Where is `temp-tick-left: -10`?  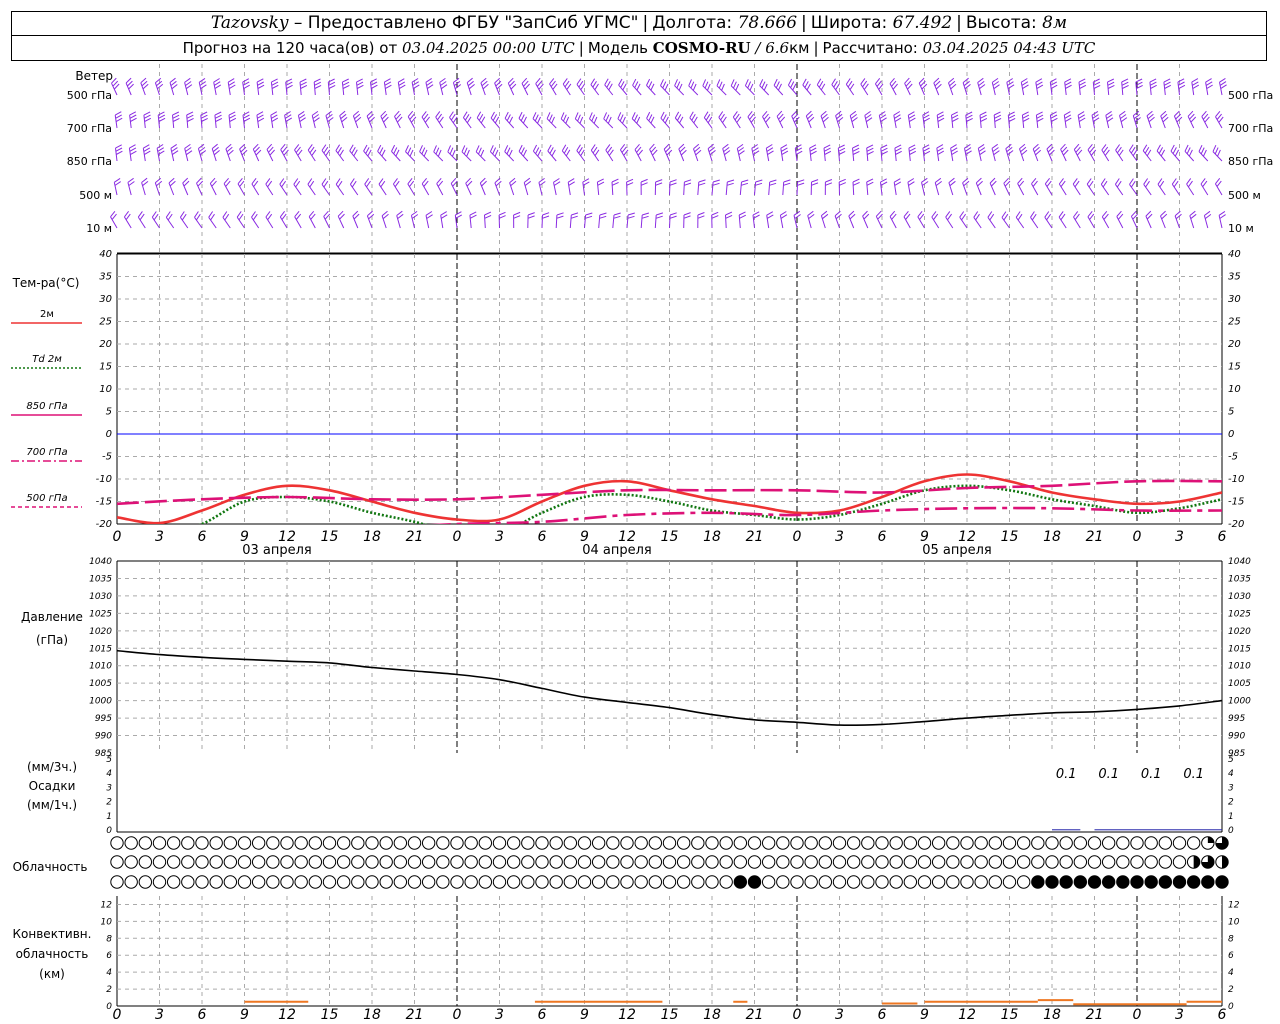
temp-tick-left: -10 is located at coordinates (104, 479).